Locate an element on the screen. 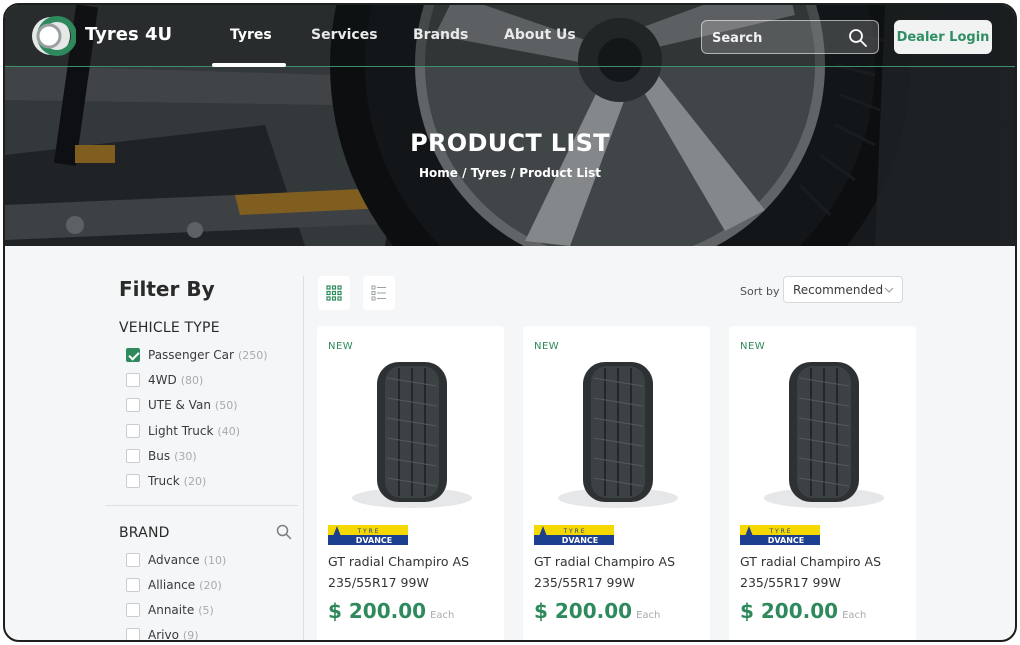  sort-selected-value: Recommended is located at coordinates (838, 290).